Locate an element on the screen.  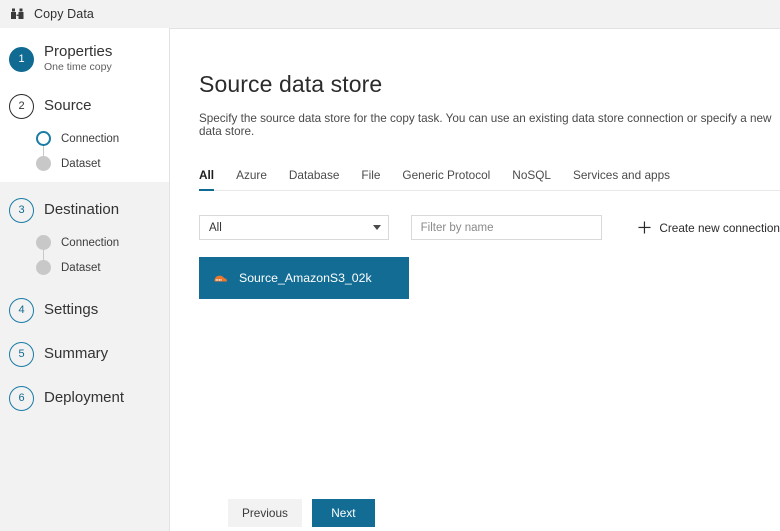
next-button: Next is located at coordinates (343, 513).